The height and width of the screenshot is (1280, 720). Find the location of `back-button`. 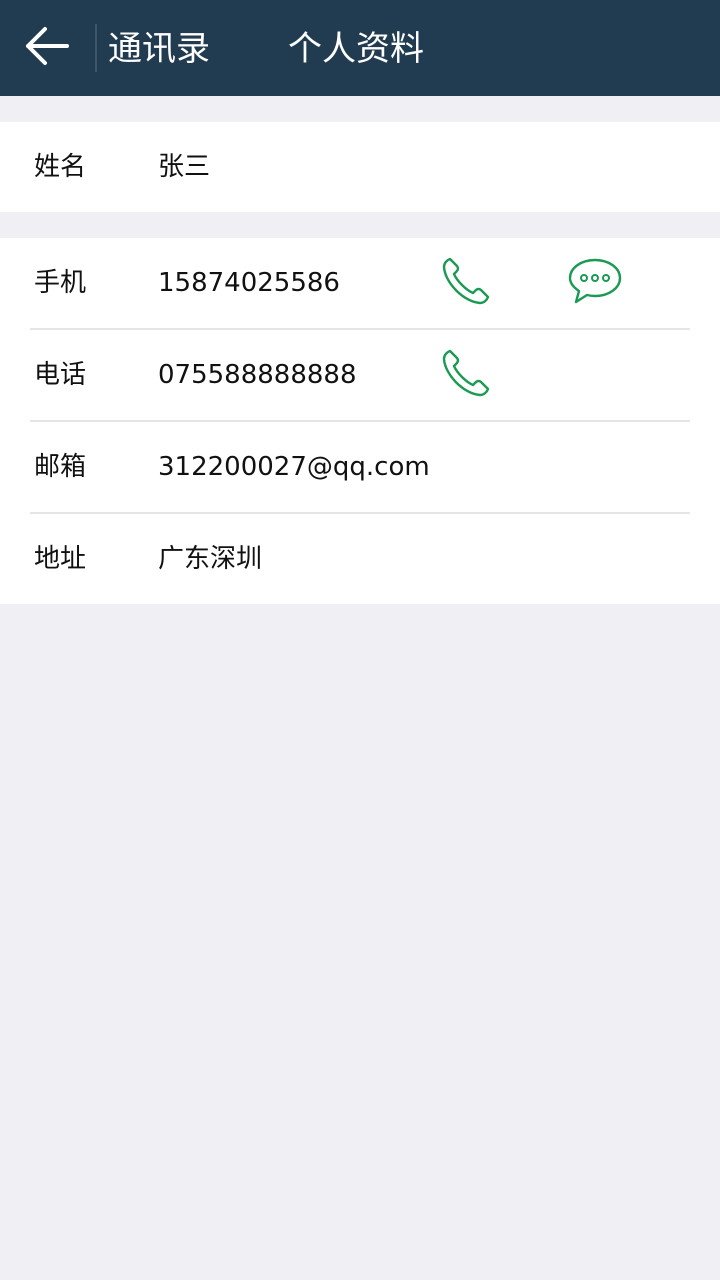

back-button is located at coordinates (46, 48).